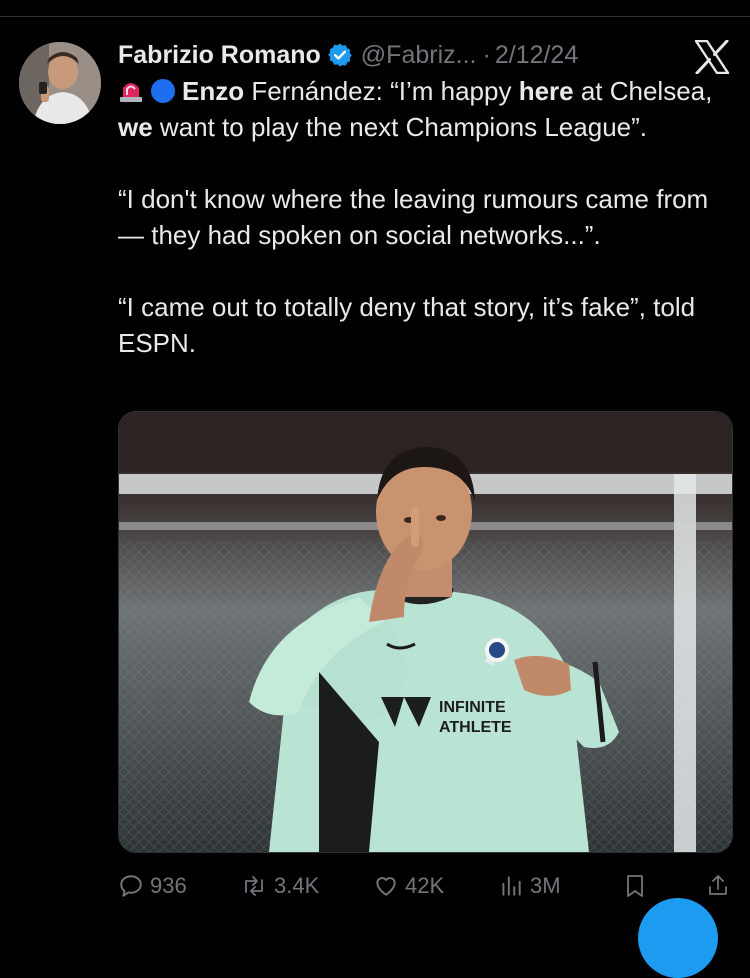 Image resolution: width=750 pixels, height=978 pixels. Describe the element at coordinates (425, 885) in the screenshot. I see `like-count: 42K` at that location.